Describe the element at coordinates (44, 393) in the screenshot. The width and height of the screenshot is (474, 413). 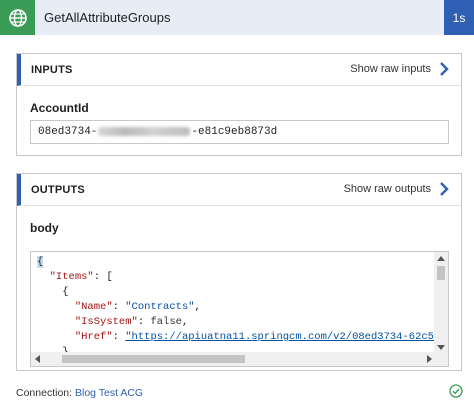
I see `connection-label: Connection:` at that location.